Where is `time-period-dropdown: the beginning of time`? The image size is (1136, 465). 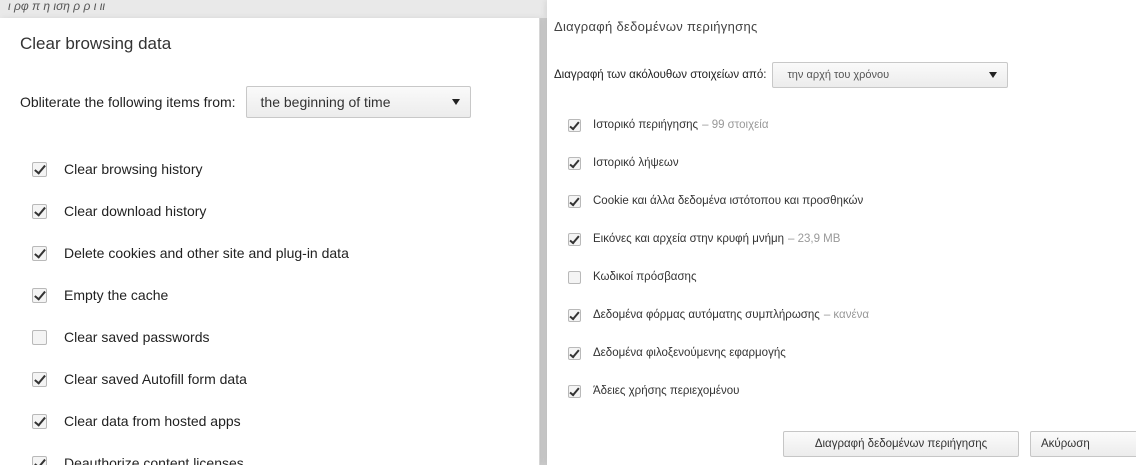
time-period-dropdown: the beginning of time is located at coordinates (358, 102).